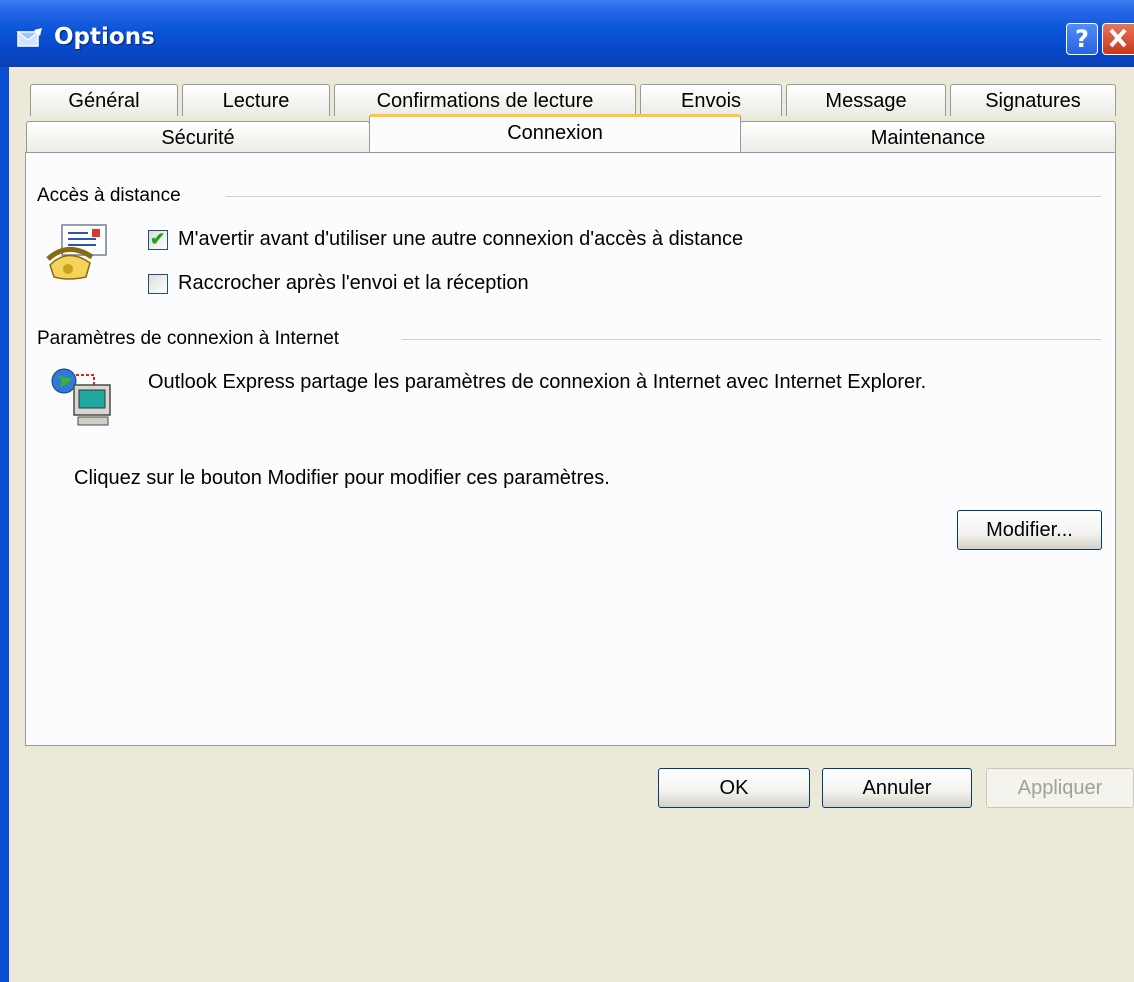  I want to click on window-title: Options, so click(104, 37).